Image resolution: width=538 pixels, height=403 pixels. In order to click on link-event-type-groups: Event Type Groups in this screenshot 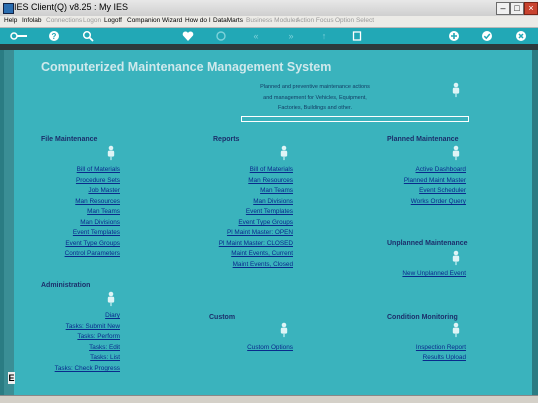, I will do `click(92, 243)`.